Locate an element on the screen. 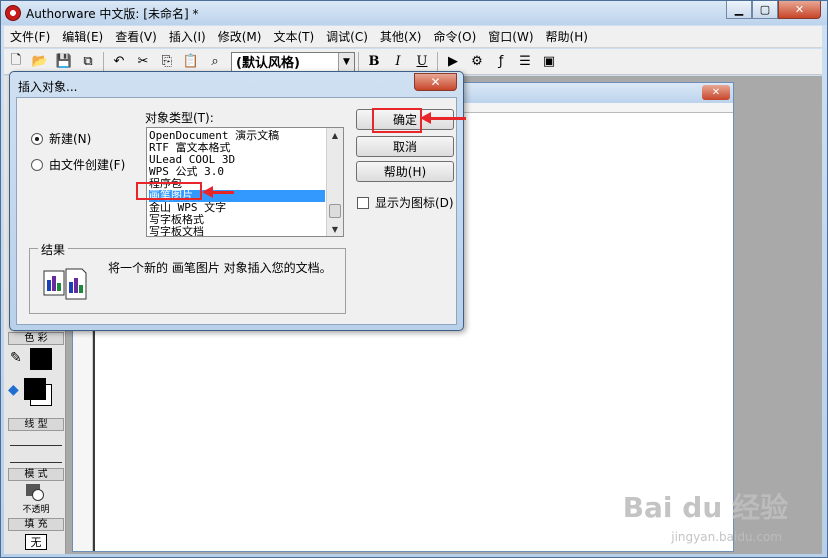  save-icon: 💾 is located at coordinates (64, 62).